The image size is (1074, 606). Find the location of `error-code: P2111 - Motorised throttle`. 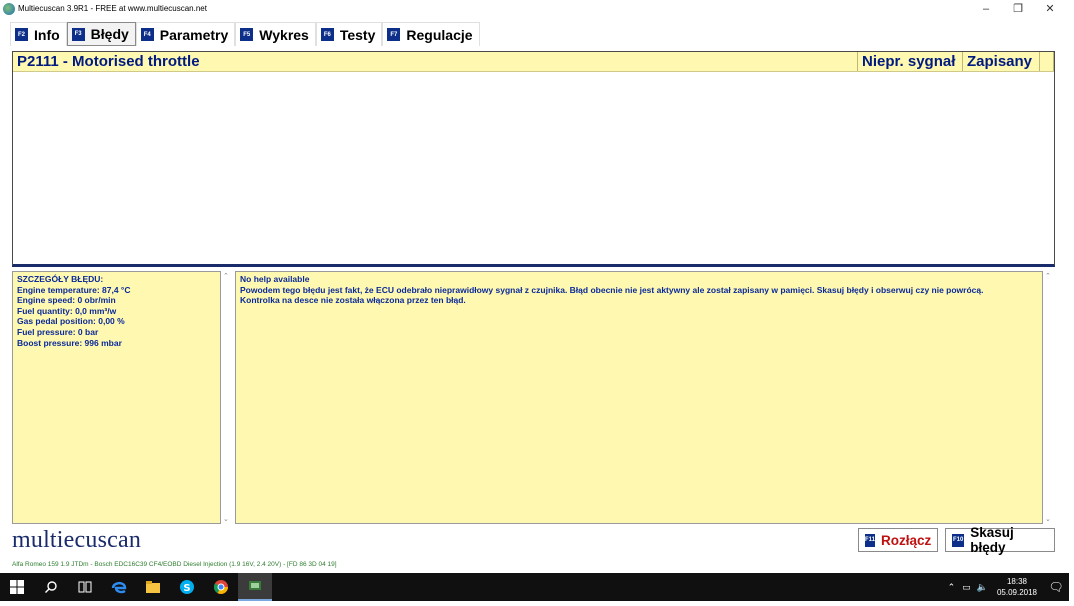

error-code: P2111 - Motorised throttle is located at coordinates (435, 61).